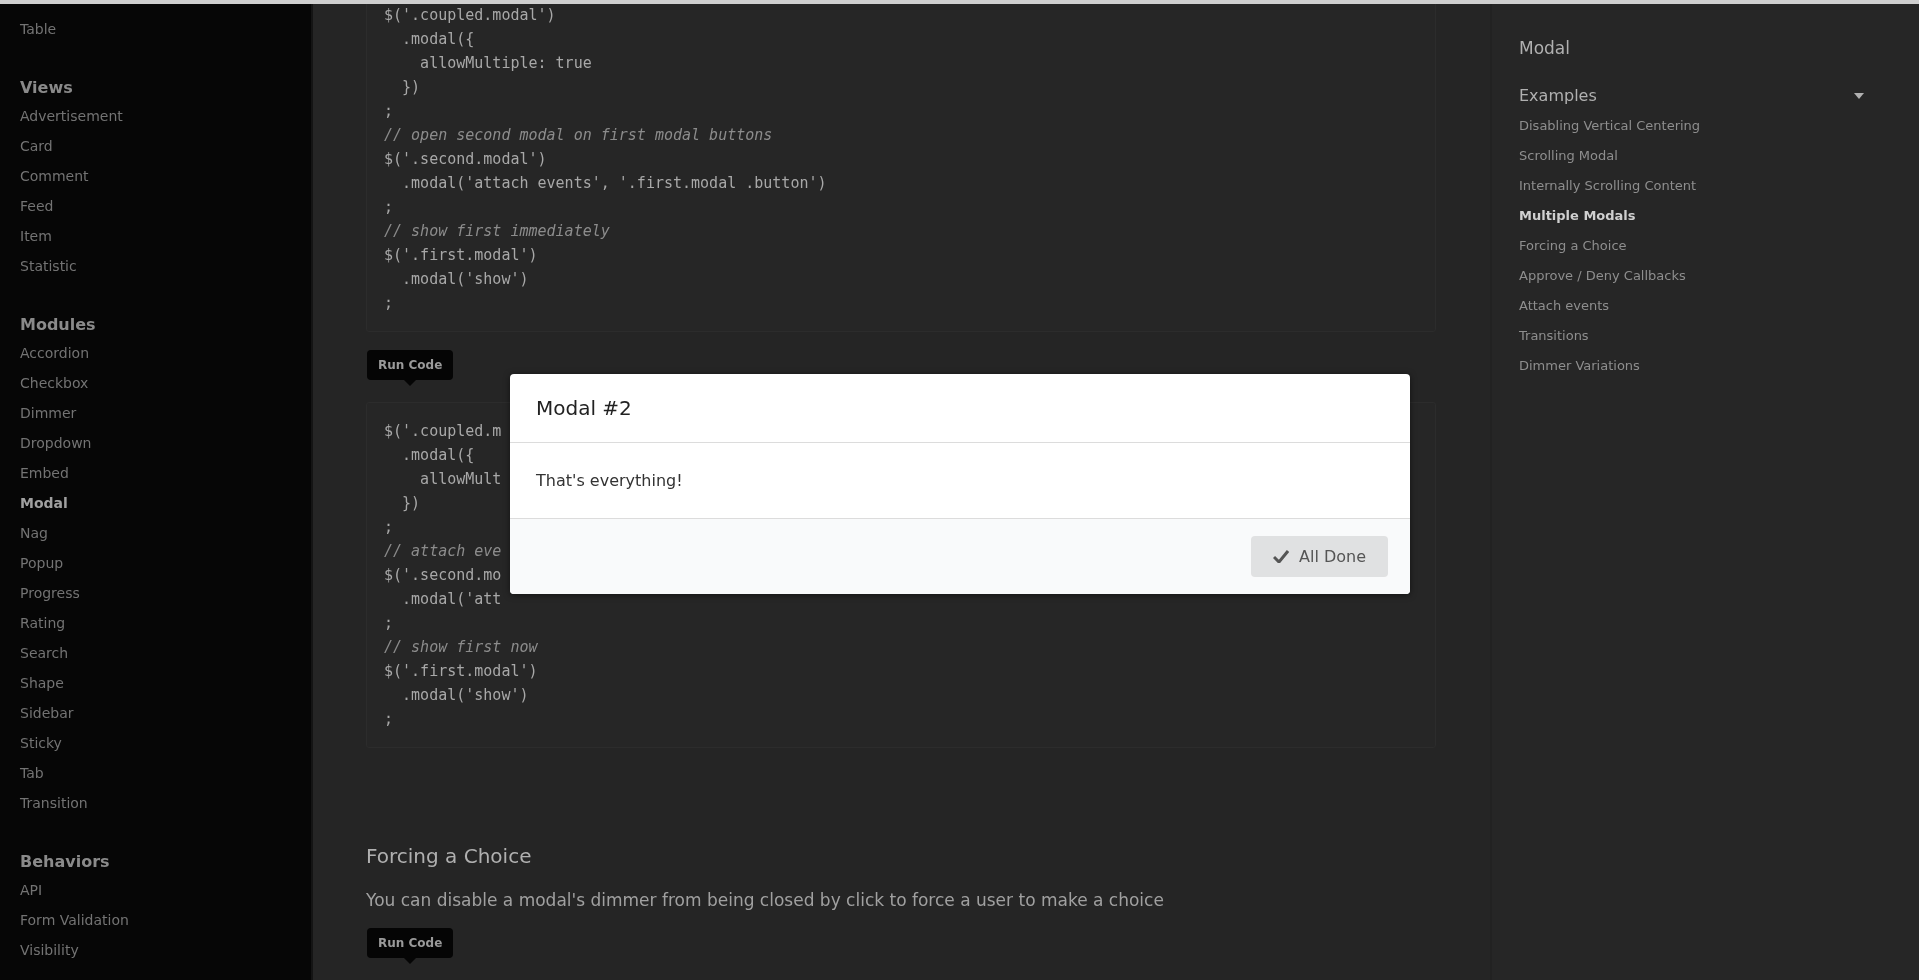  Describe the element at coordinates (461, 647) in the screenshot. I see `code-comment: // show first now` at that location.